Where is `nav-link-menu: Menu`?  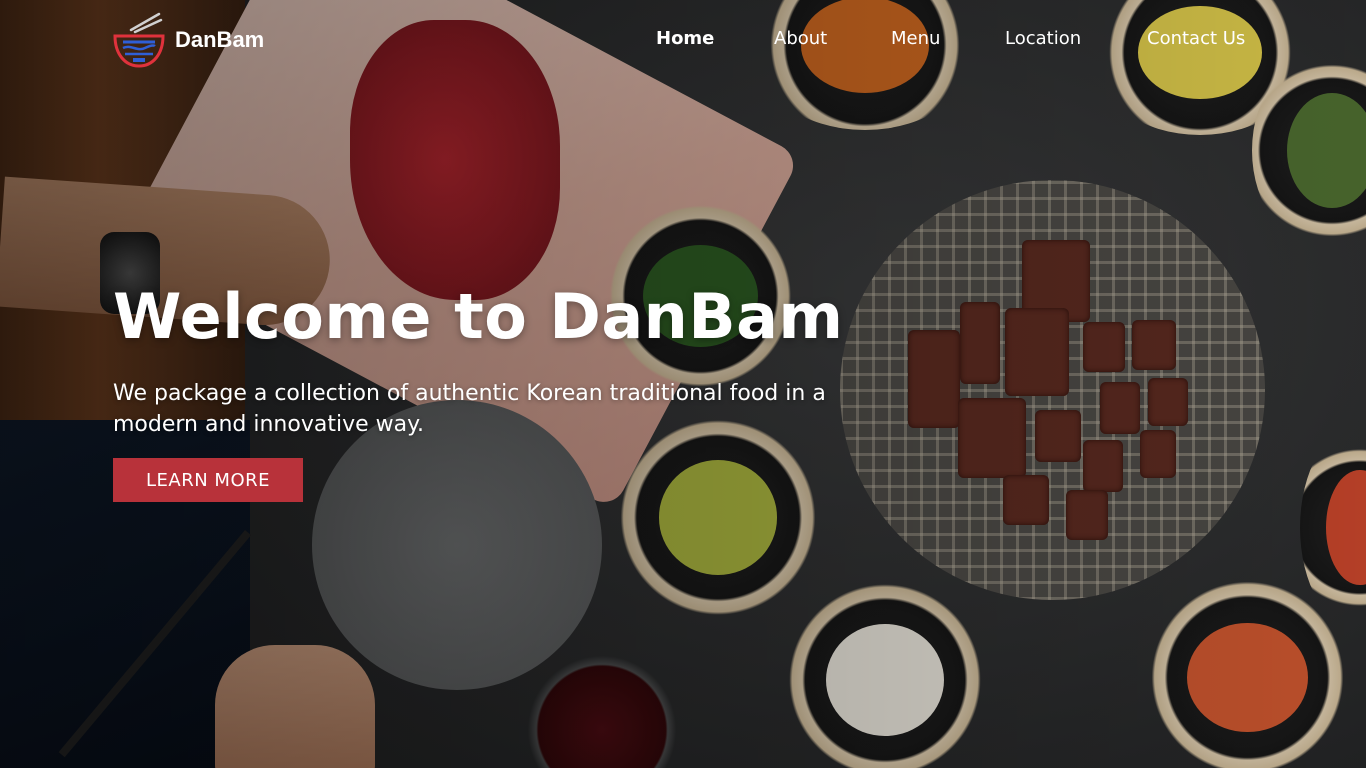 nav-link-menu: Menu is located at coordinates (915, 38).